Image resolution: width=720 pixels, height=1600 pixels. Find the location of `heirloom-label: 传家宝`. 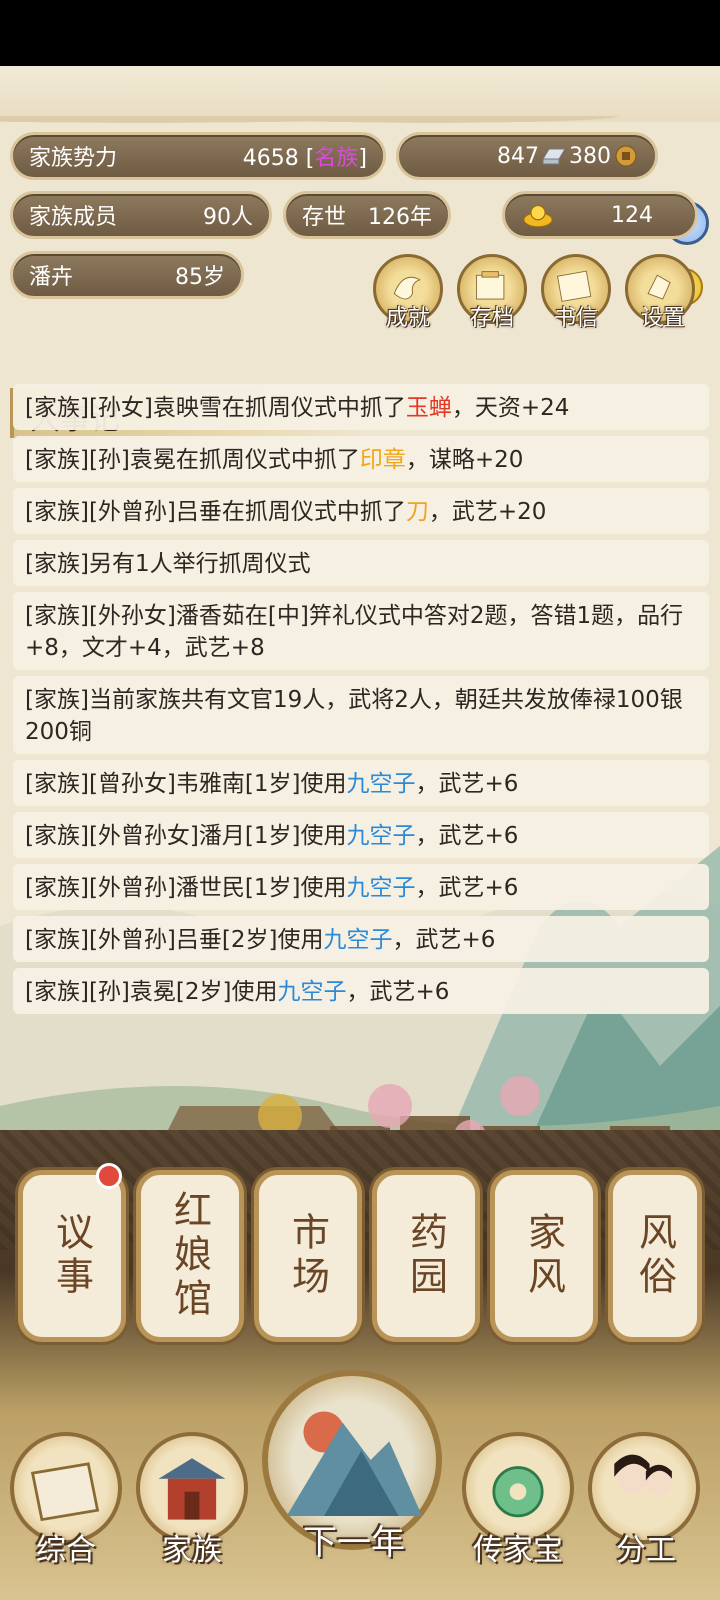

heirloom-label: 传家宝 is located at coordinates (518, 1550).